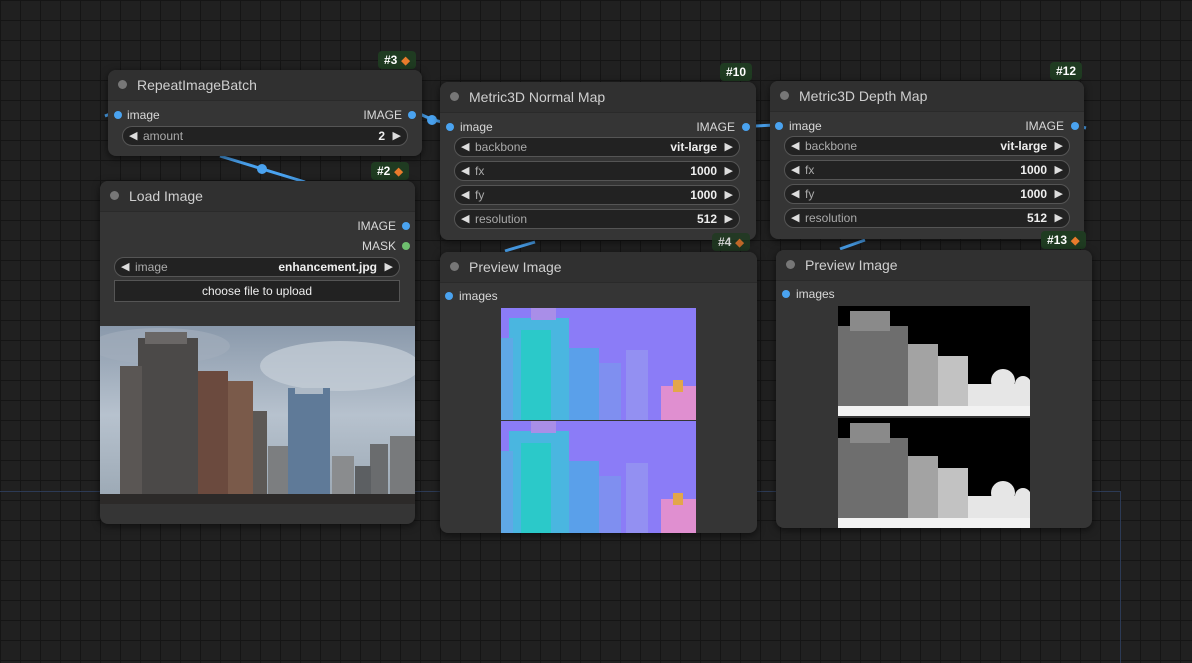  Describe the element at coordinates (151, 267) in the screenshot. I see `widget-label: image` at that location.